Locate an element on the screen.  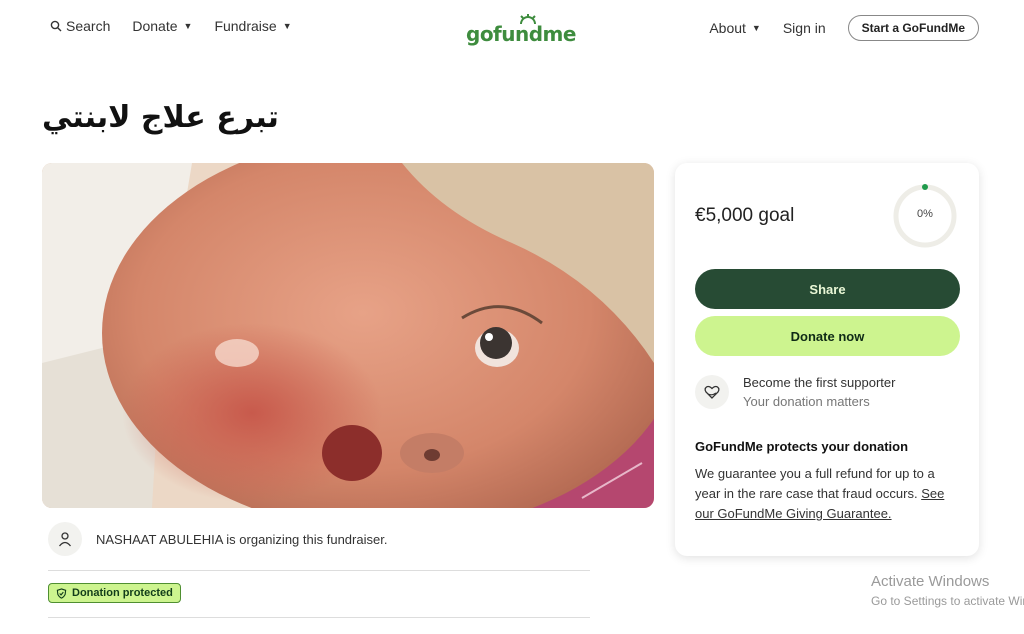
logo-text: gofundme is located at coordinates (521, 34).